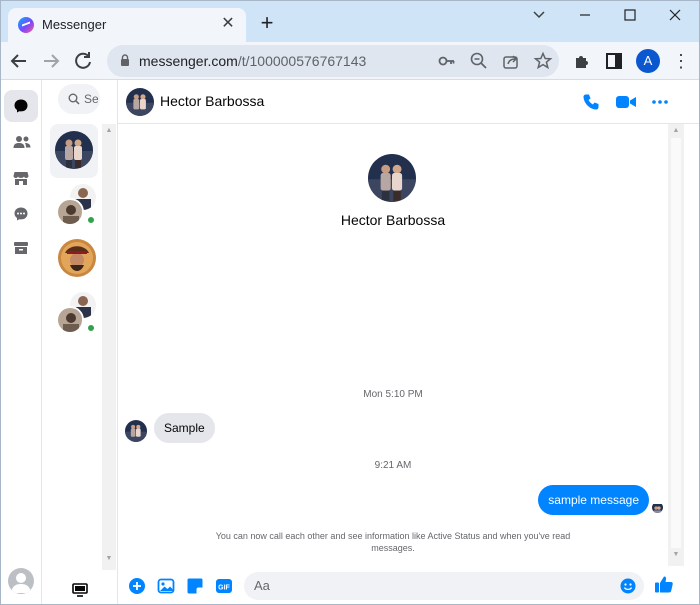  I want to click on chat-bubble-icon, so click(21, 106).